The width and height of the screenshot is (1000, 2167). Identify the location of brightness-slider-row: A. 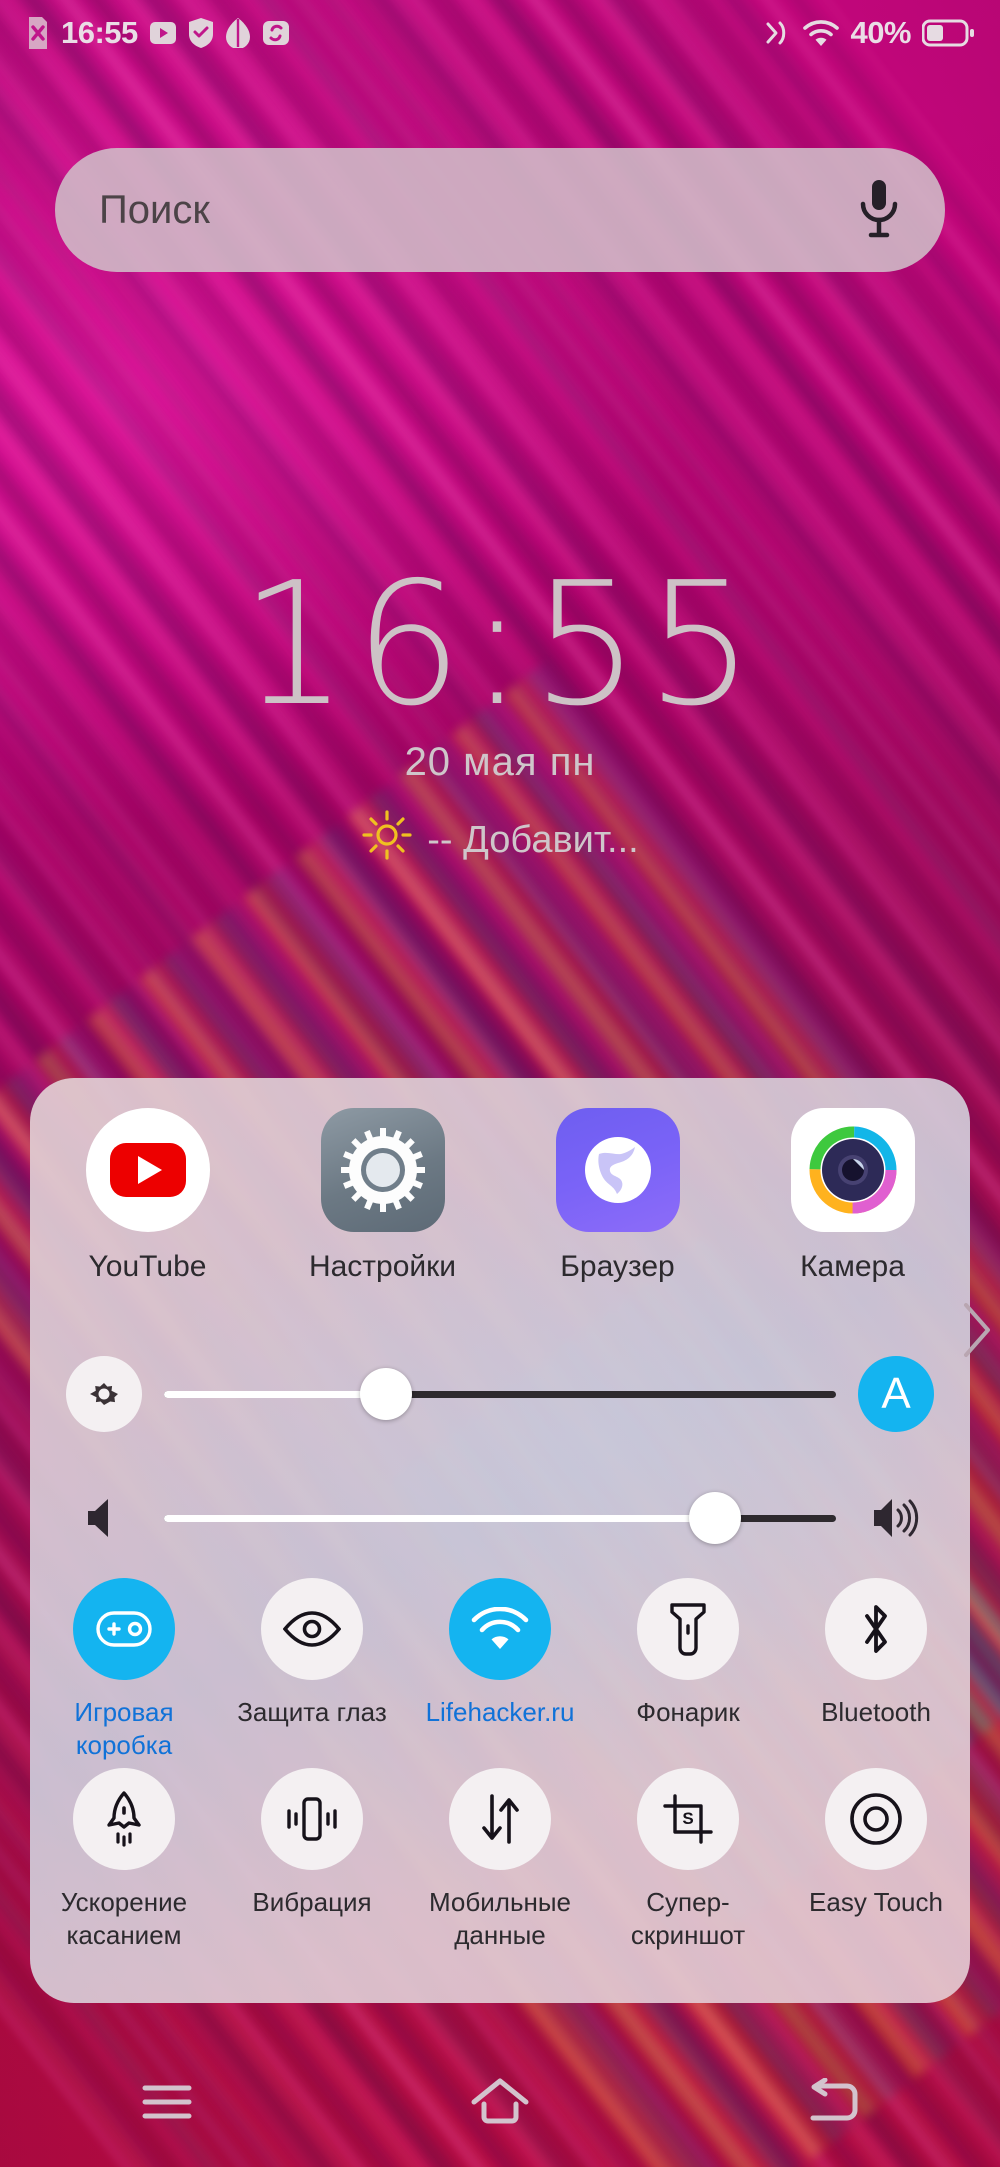
(500, 1394).